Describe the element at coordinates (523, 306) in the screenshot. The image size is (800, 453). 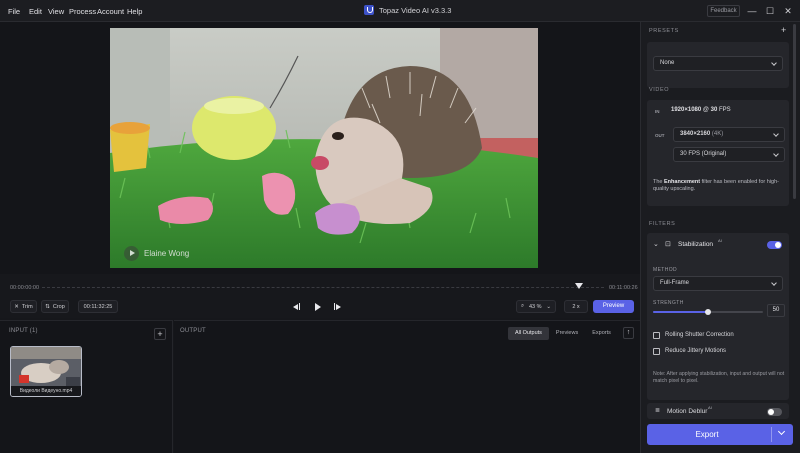
I see `zoom-icon: ⌕` at that location.